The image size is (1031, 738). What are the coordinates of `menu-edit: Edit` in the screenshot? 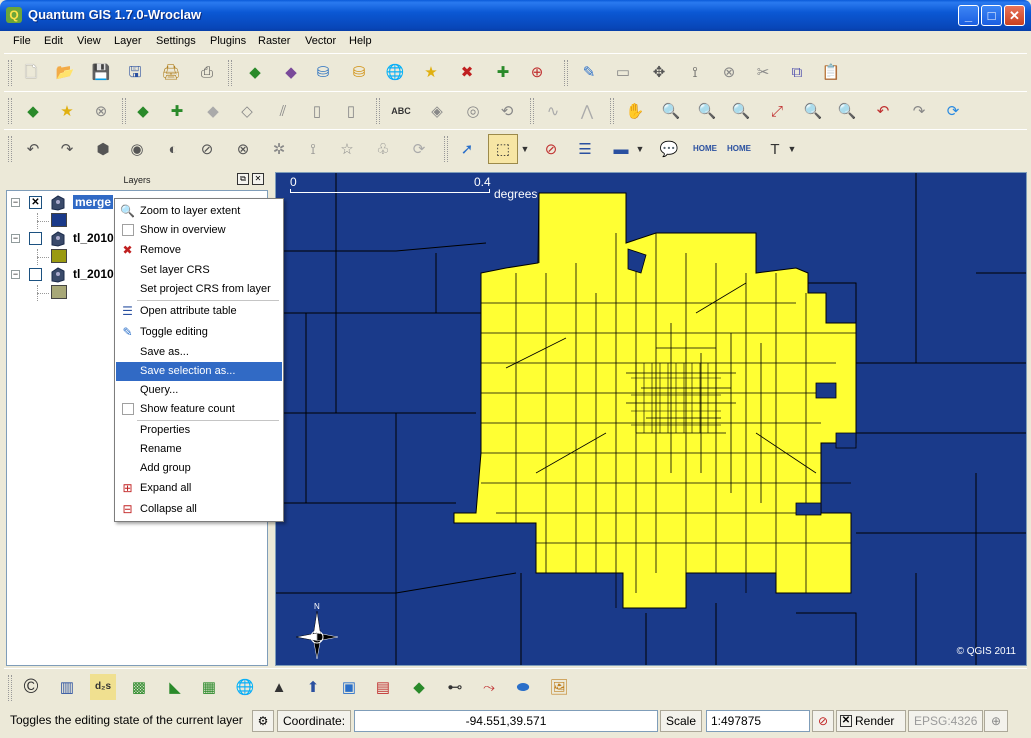 It's located at (53, 41).